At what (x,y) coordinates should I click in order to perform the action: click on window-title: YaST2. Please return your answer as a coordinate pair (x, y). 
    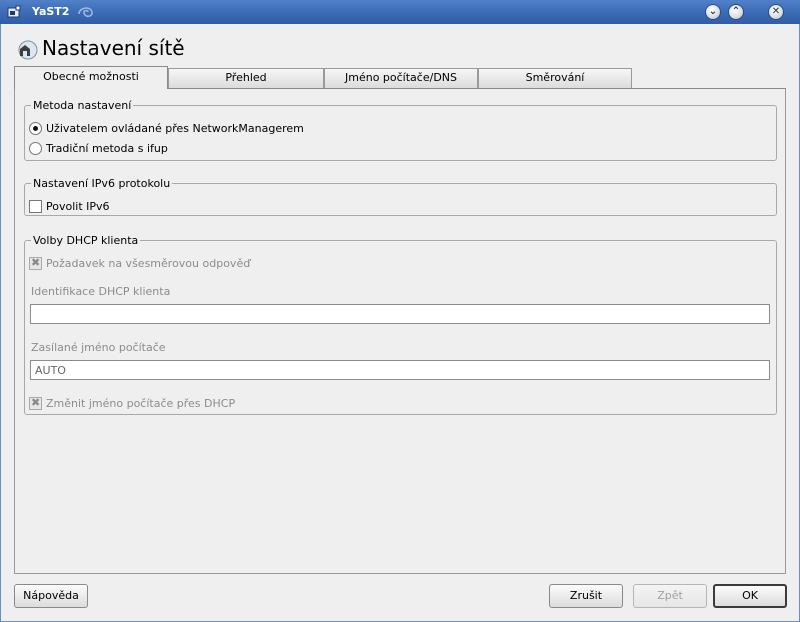
    Looking at the image, I should click on (51, 11).